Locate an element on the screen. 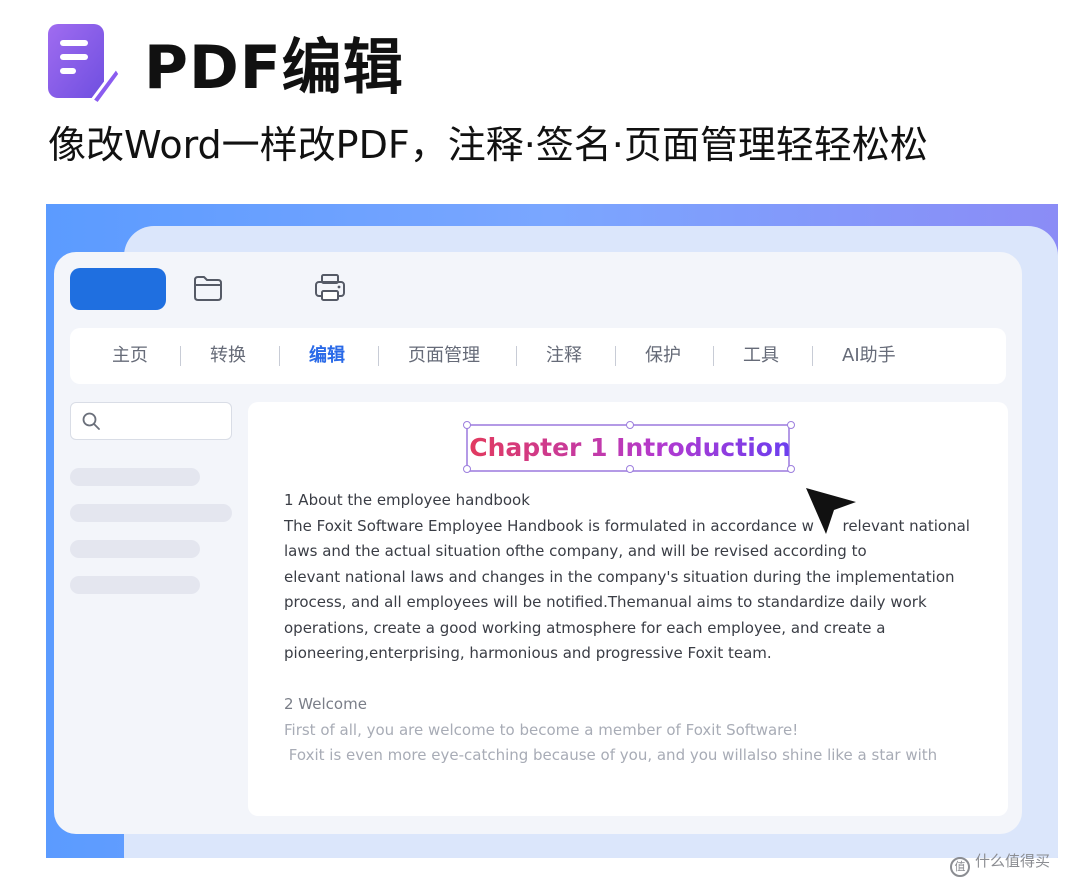  chapter-title: Chapter 1 Introduction is located at coordinates (630, 448).